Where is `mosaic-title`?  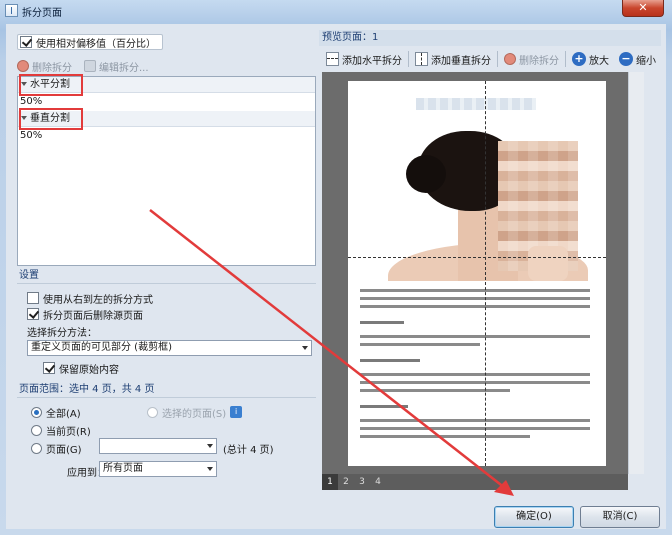
mosaic-title is located at coordinates (476, 104).